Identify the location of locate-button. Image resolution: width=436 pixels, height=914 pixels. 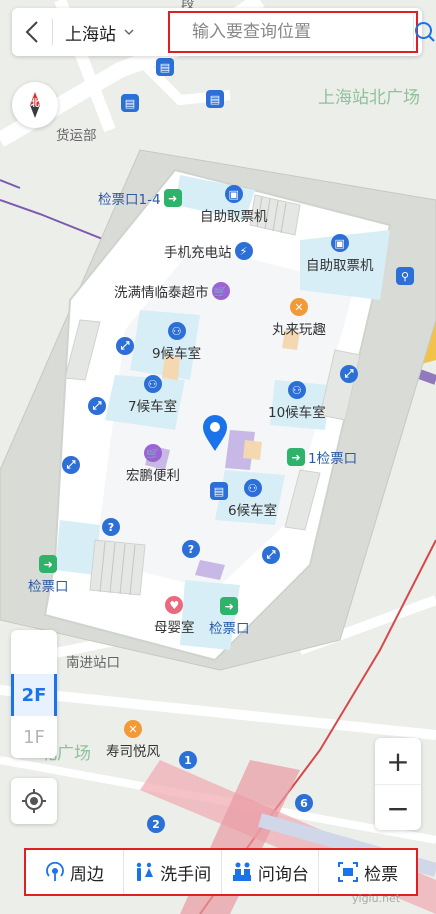
(34, 801).